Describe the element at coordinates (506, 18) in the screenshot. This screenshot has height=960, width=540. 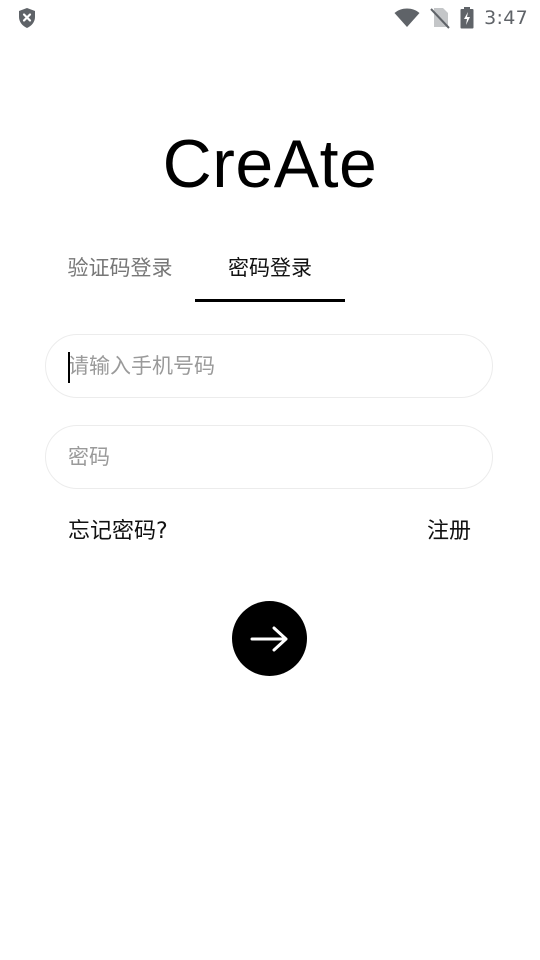
I see `status-time: 3:47` at that location.